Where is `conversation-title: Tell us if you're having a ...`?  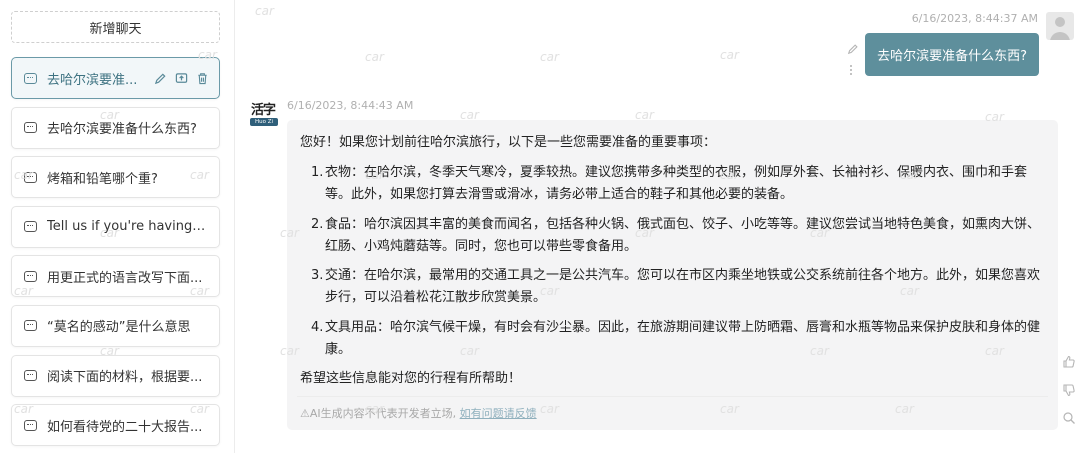 conversation-title: Tell us if you're having a ... is located at coordinates (128, 227).